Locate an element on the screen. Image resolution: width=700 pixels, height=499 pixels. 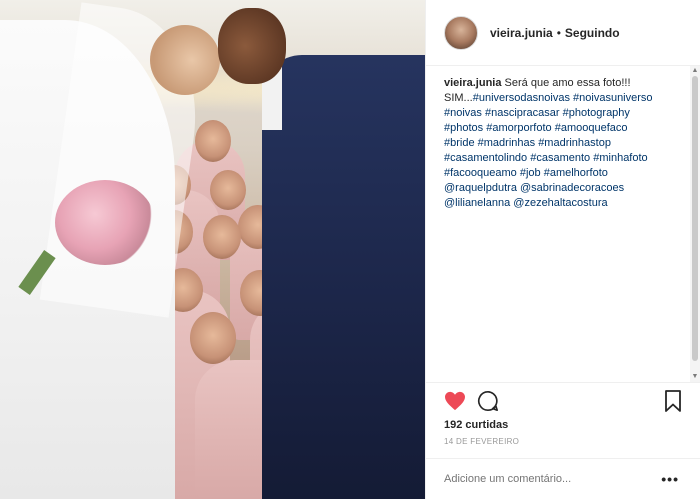
hashtag-link: #casamentolindo is located at coordinates (485, 158).